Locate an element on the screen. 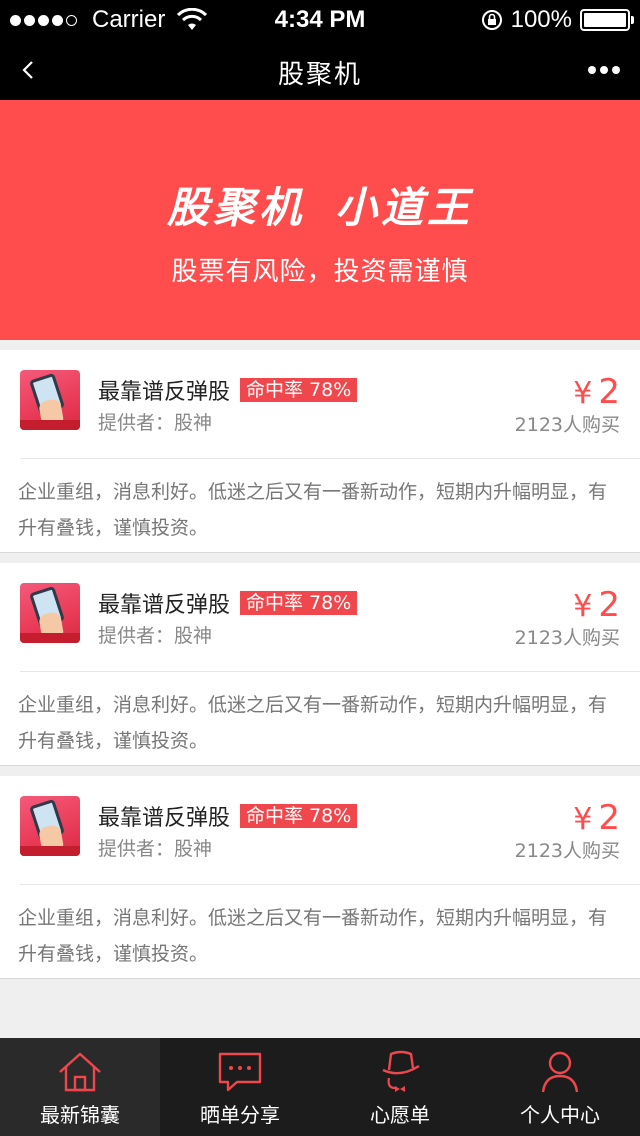  banner-title-right: 小道王 is located at coordinates (404, 207).